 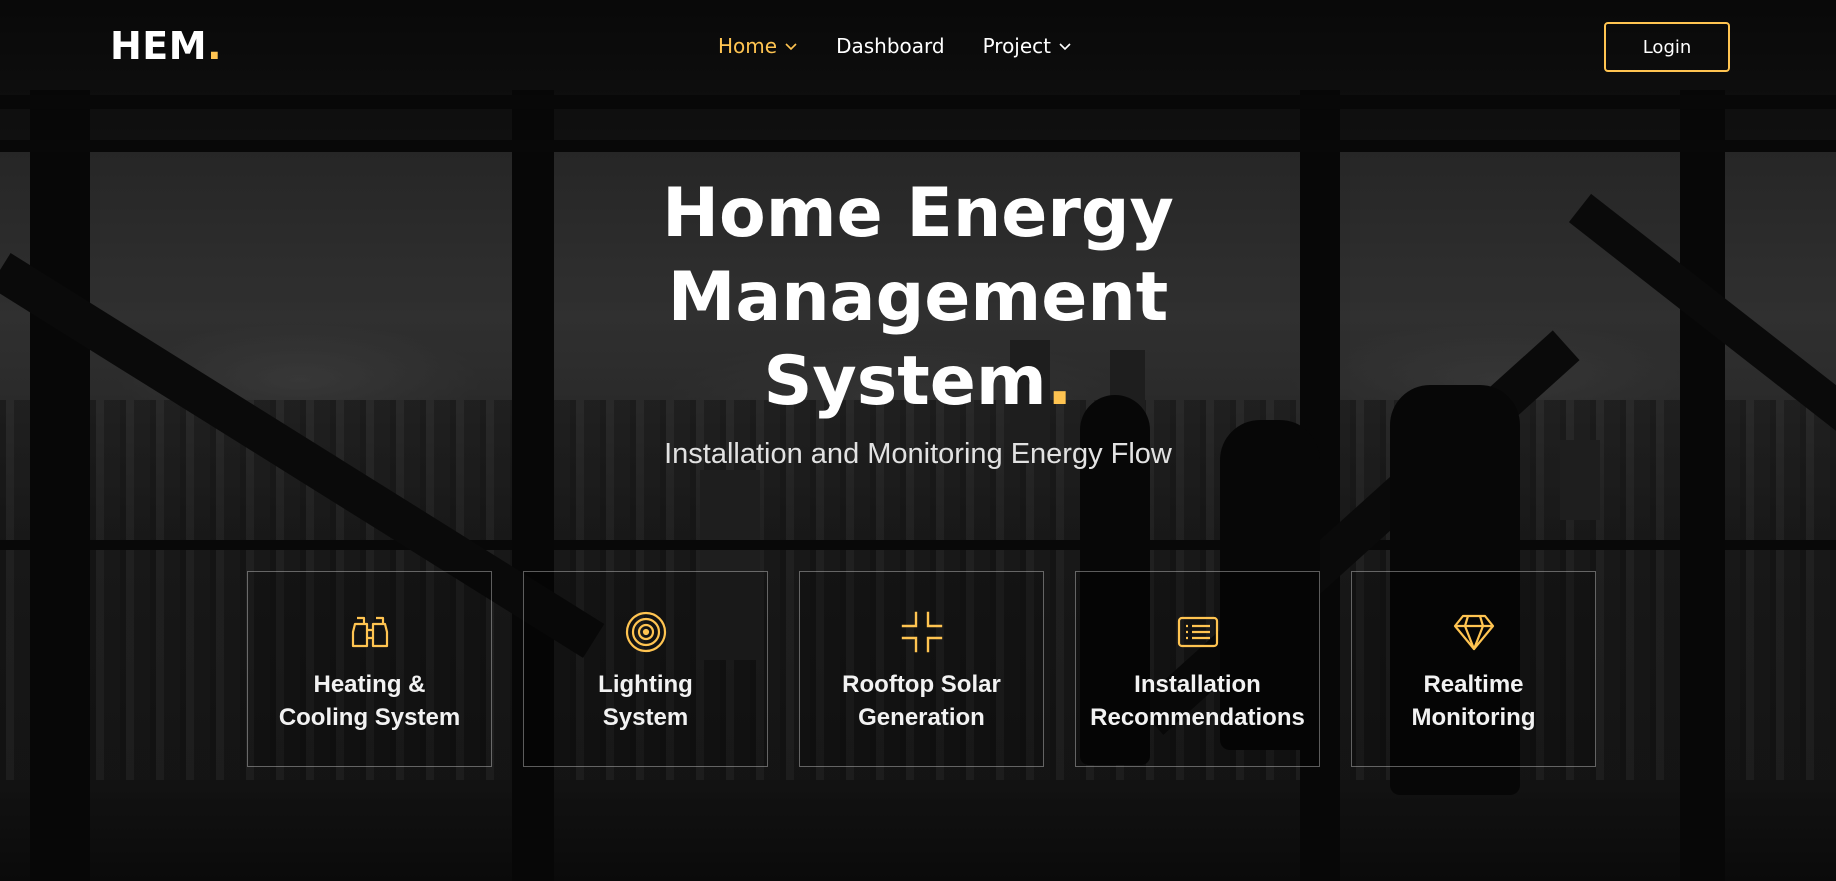 What do you see at coordinates (369, 701) in the screenshot?
I see `feature-label: Heating & Cooling System` at bounding box center [369, 701].